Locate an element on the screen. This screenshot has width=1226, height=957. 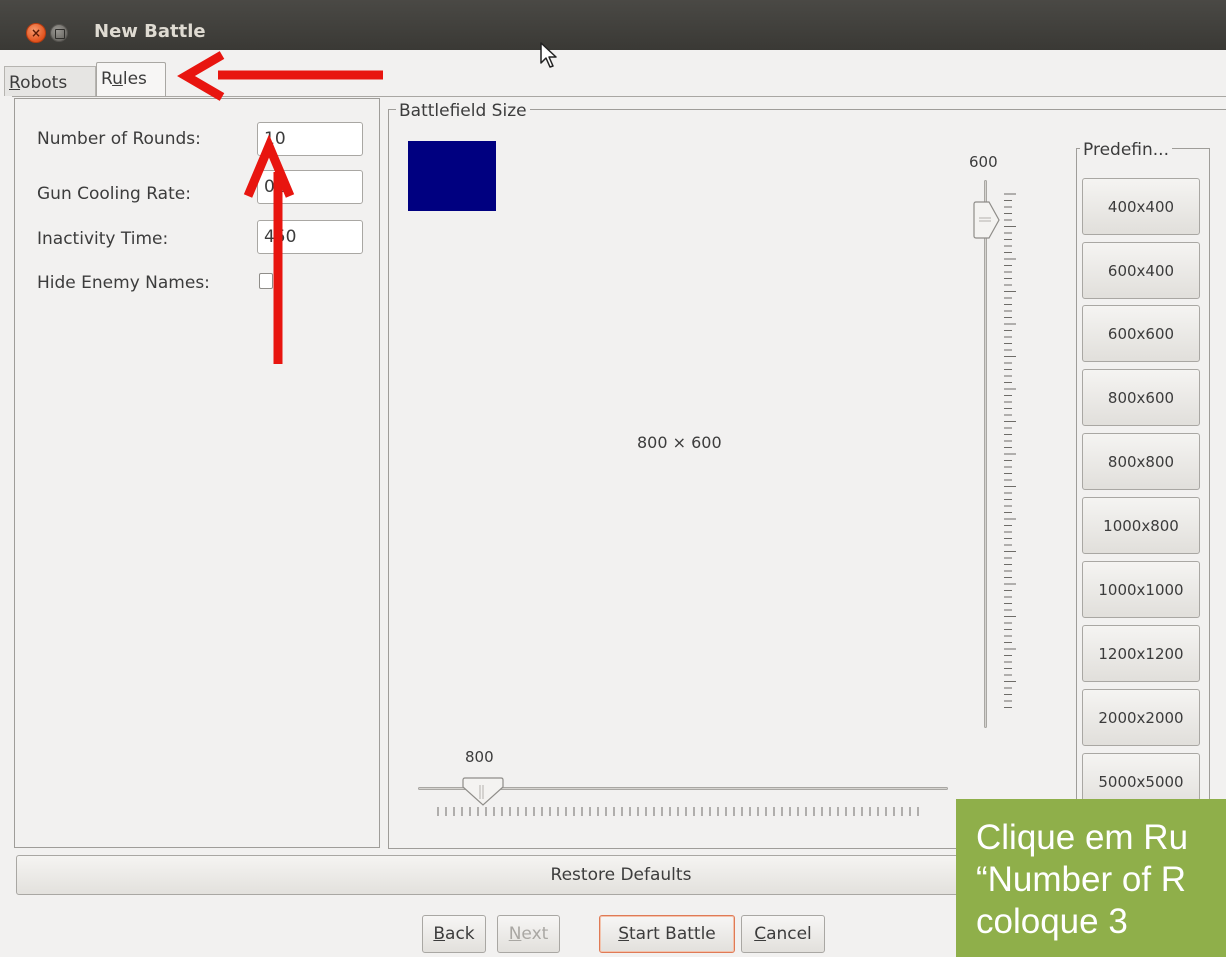
tab-robots-label: obots is located at coordinates (44, 83).